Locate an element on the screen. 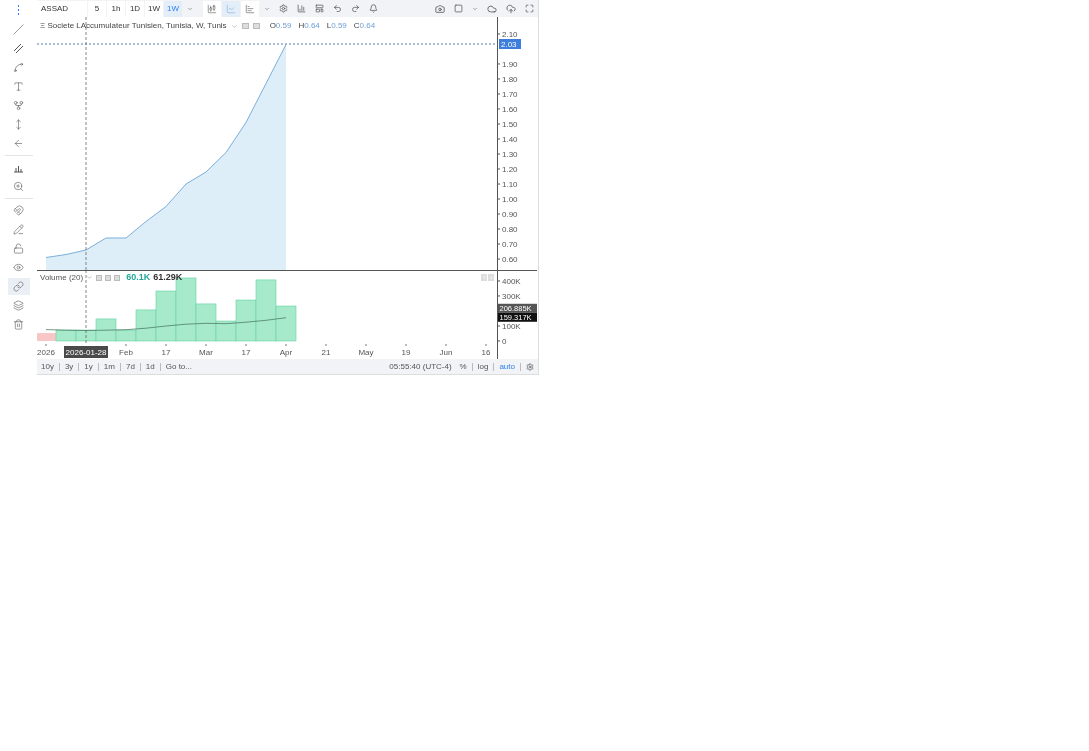 The image size is (1089, 751). cloud-upload-icon is located at coordinates (511, 8).